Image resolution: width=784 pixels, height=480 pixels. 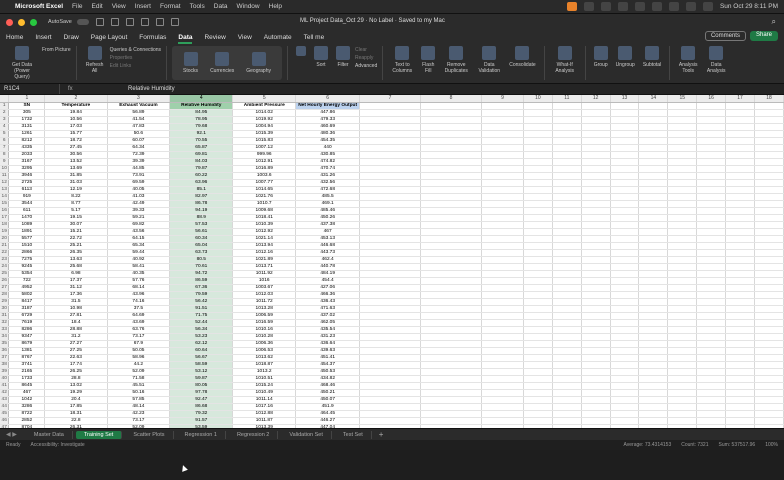 What do you see at coordinates (201, 246) in the screenshot?
I see `cell: 65.04` at bounding box center [201, 246].